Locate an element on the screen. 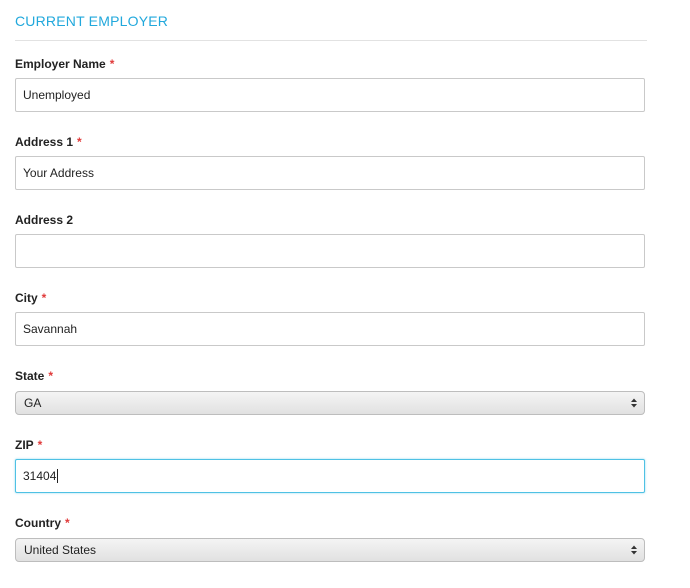 This screenshot has width=690, height=588. section-divider is located at coordinates (331, 40).